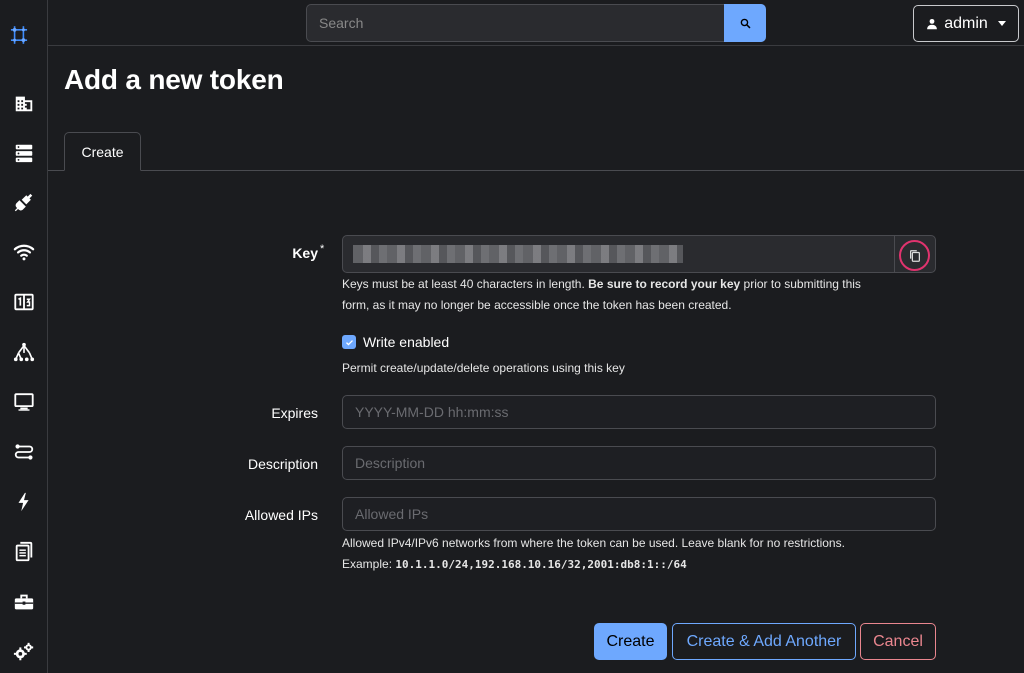 This screenshot has width=1024, height=673. What do you see at coordinates (294, 413) in the screenshot?
I see `expires-label: Expires` at bounding box center [294, 413].